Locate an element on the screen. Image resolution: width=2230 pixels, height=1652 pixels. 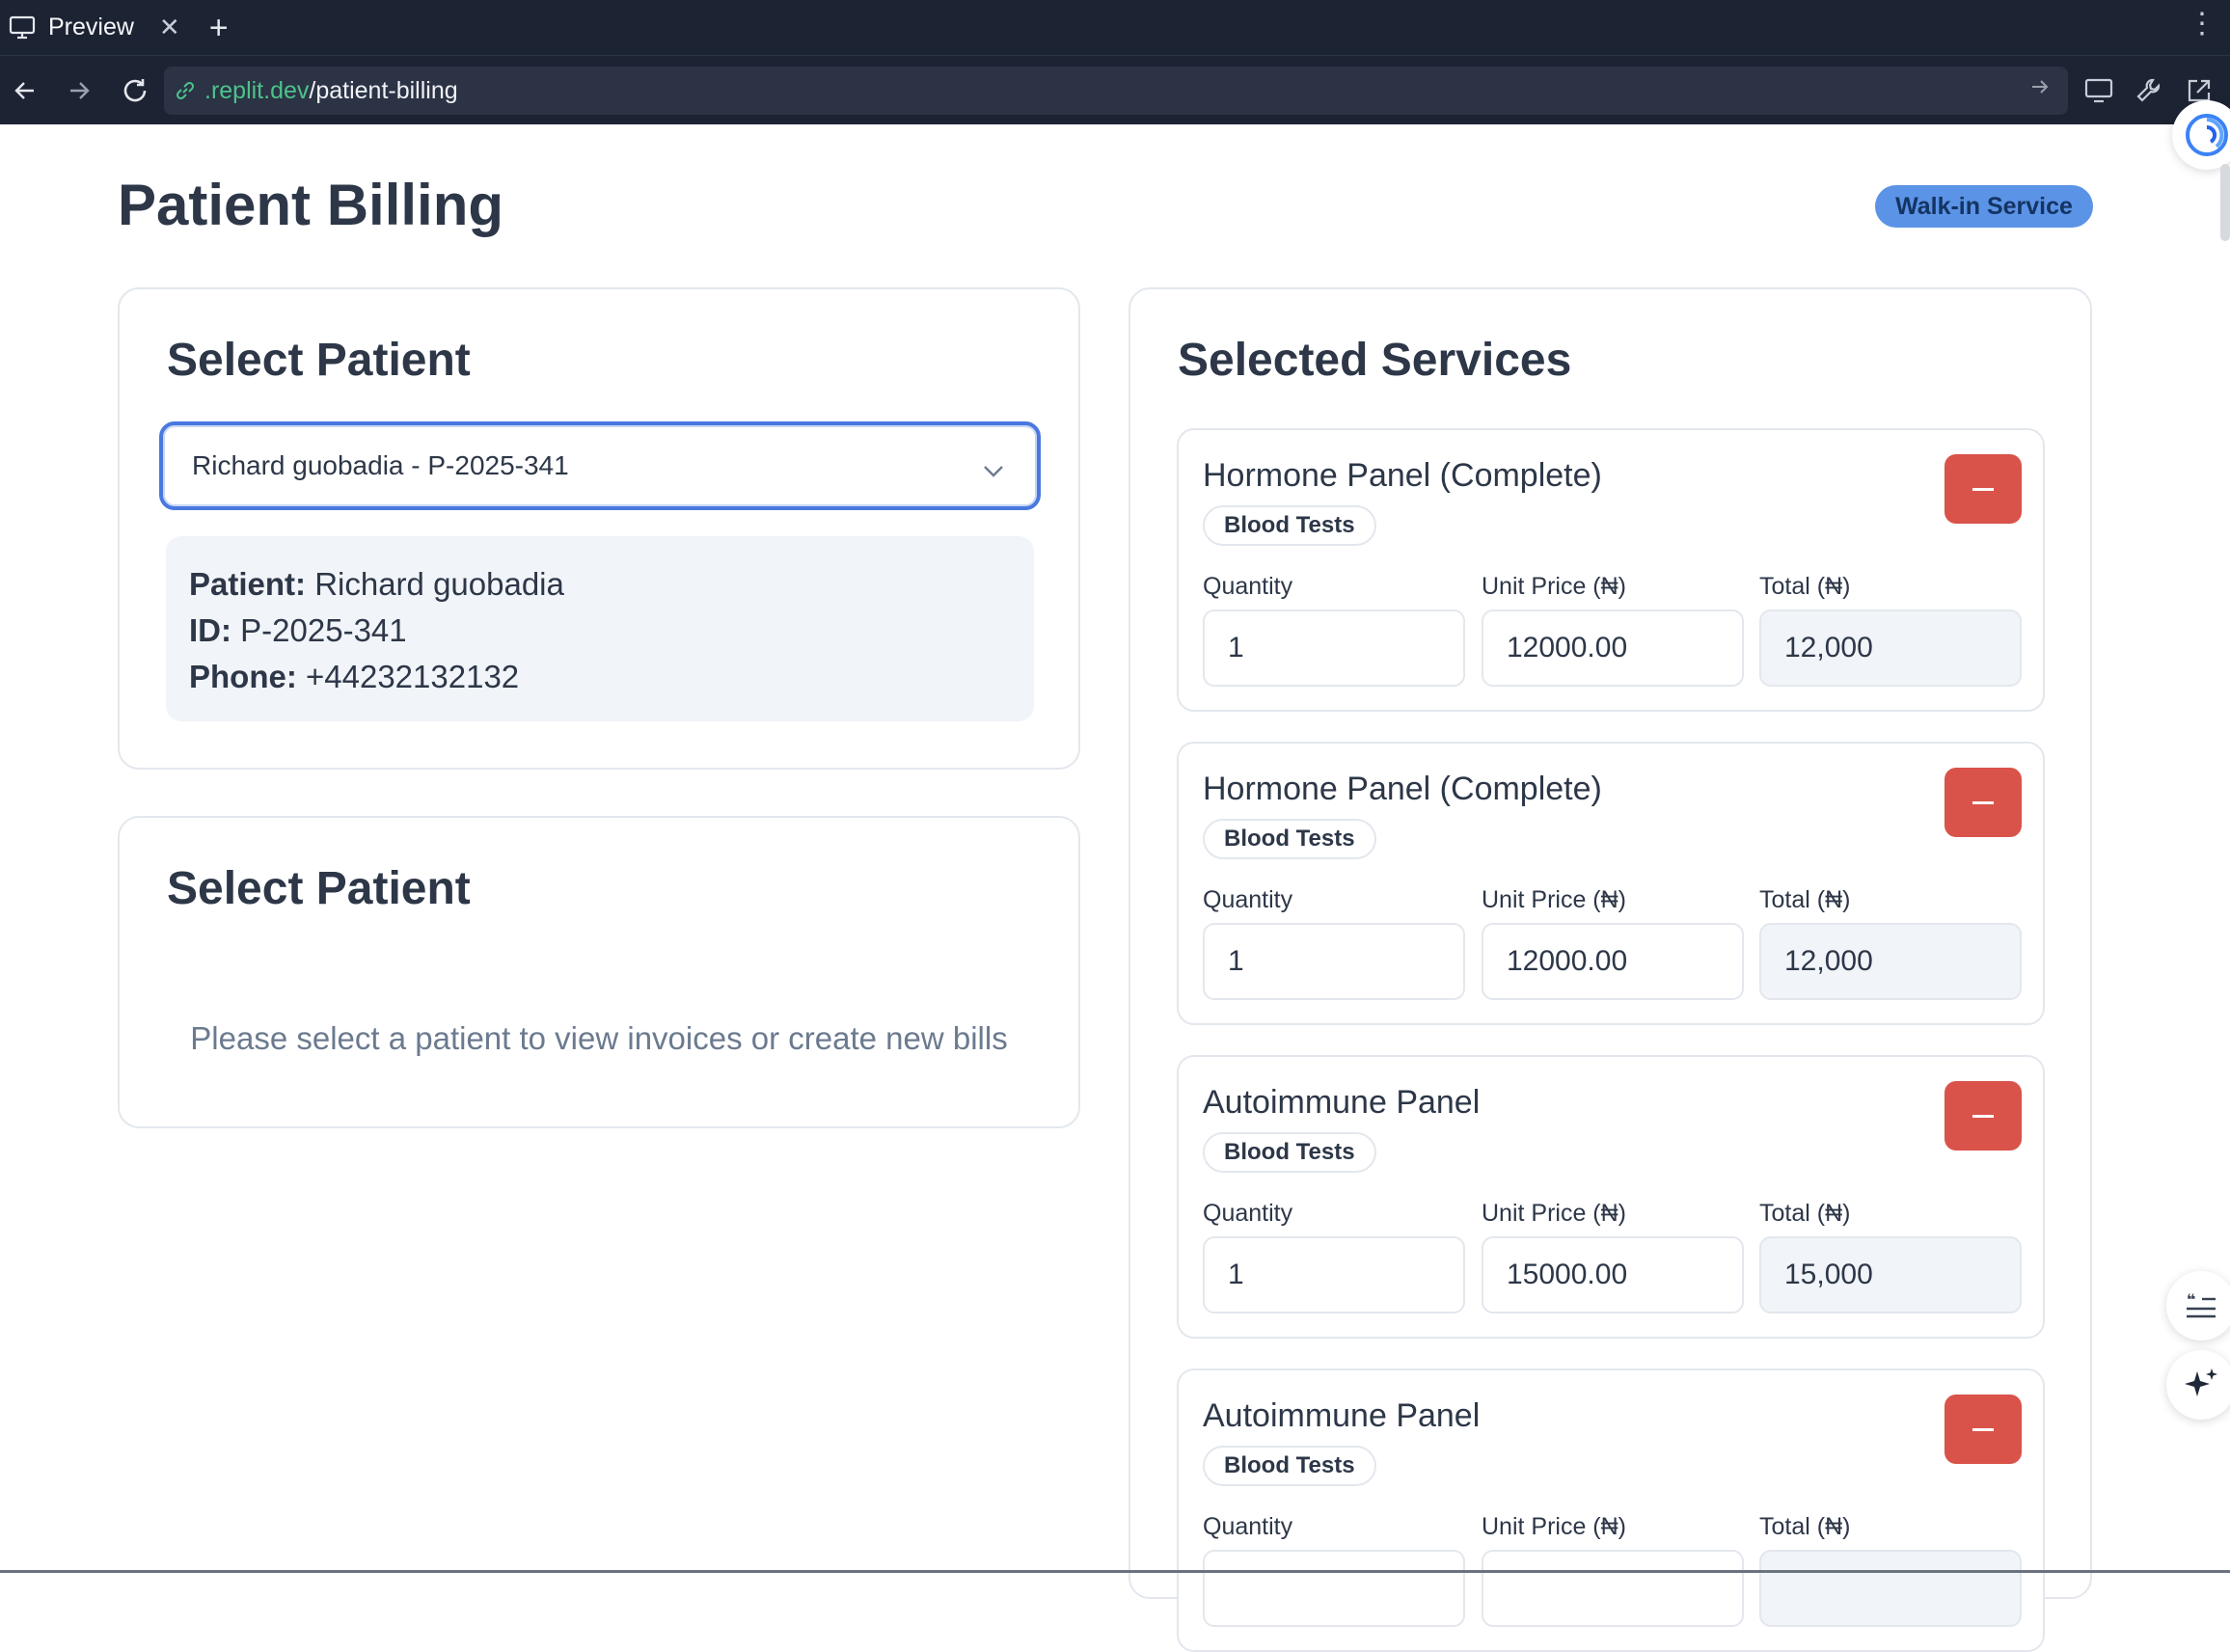
assistant-swirl-icon is located at coordinates (2201, 135).